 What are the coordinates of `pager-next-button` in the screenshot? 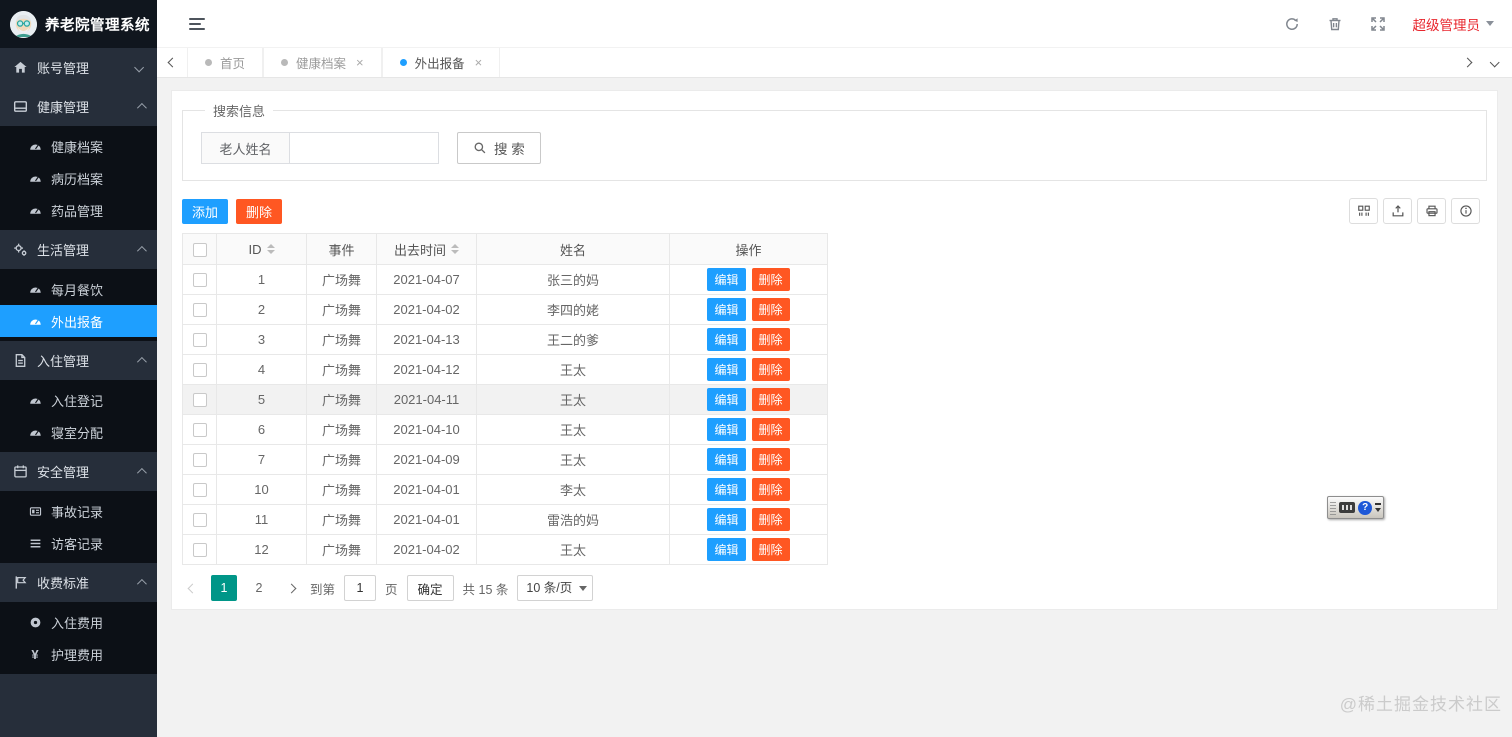 It's located at (291, 588).